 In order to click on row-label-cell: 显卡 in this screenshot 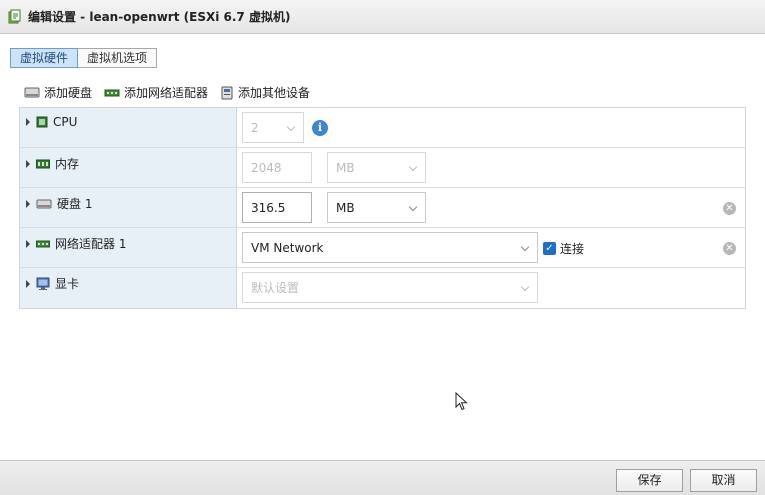, I will do `click(128, 288)`.